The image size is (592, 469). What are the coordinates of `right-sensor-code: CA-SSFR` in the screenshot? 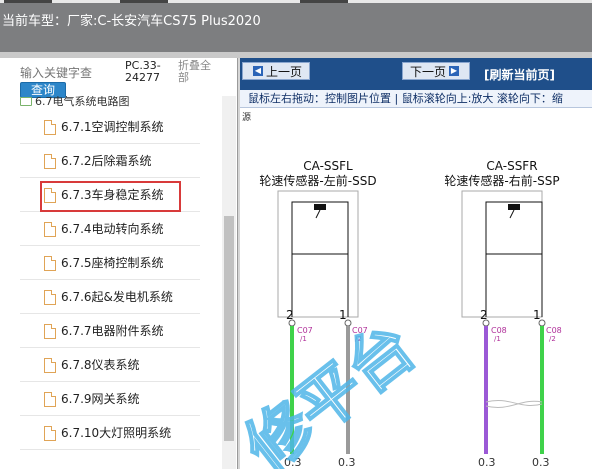 It's located at (511, 166).